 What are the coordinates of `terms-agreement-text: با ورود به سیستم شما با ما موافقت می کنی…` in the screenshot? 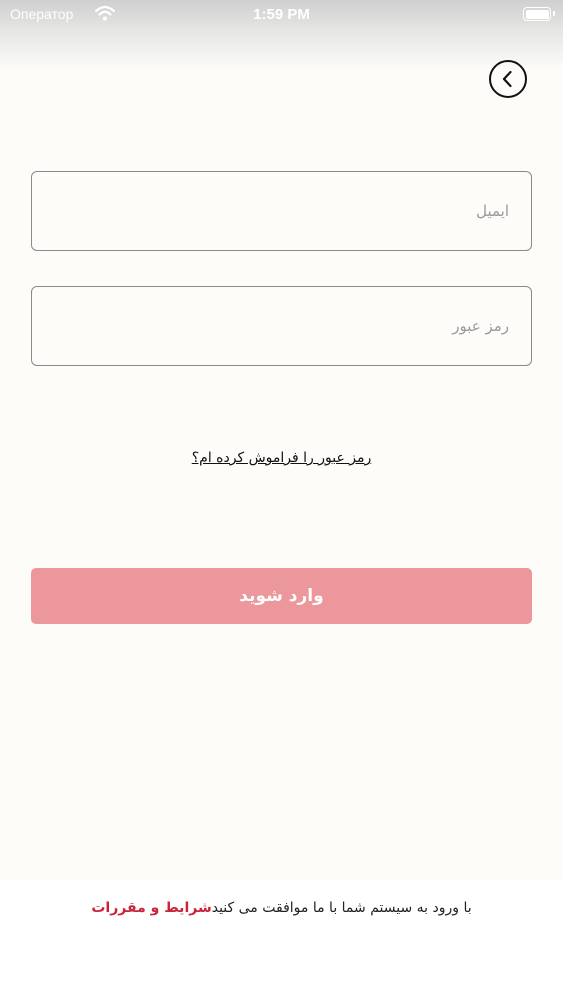 It's located at (341, 908).